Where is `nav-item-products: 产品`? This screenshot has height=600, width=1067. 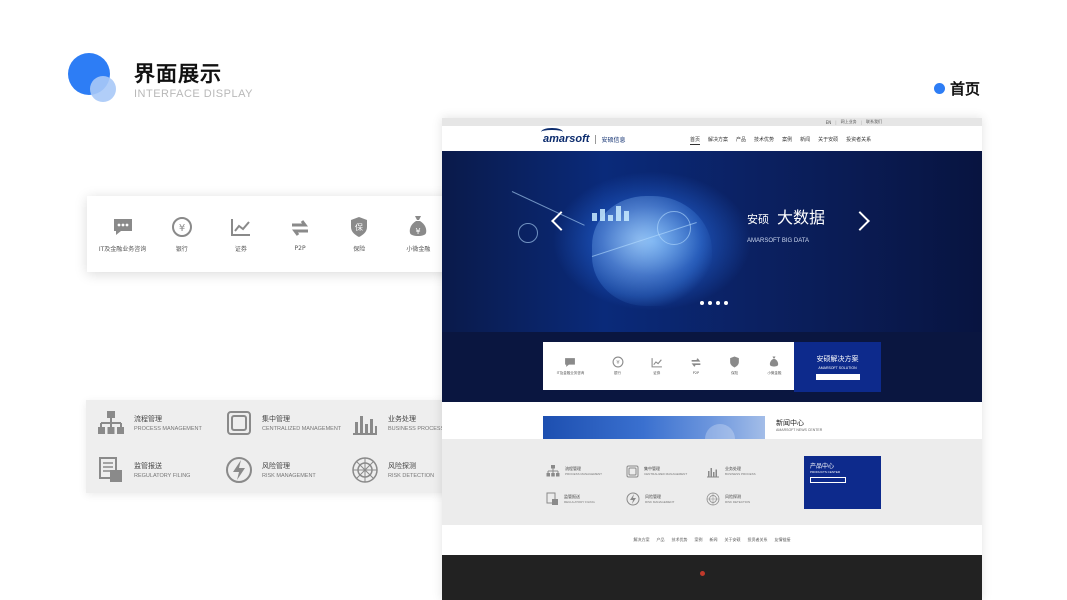 nav-item-products: 产品 is located at coordinates (741, 140).